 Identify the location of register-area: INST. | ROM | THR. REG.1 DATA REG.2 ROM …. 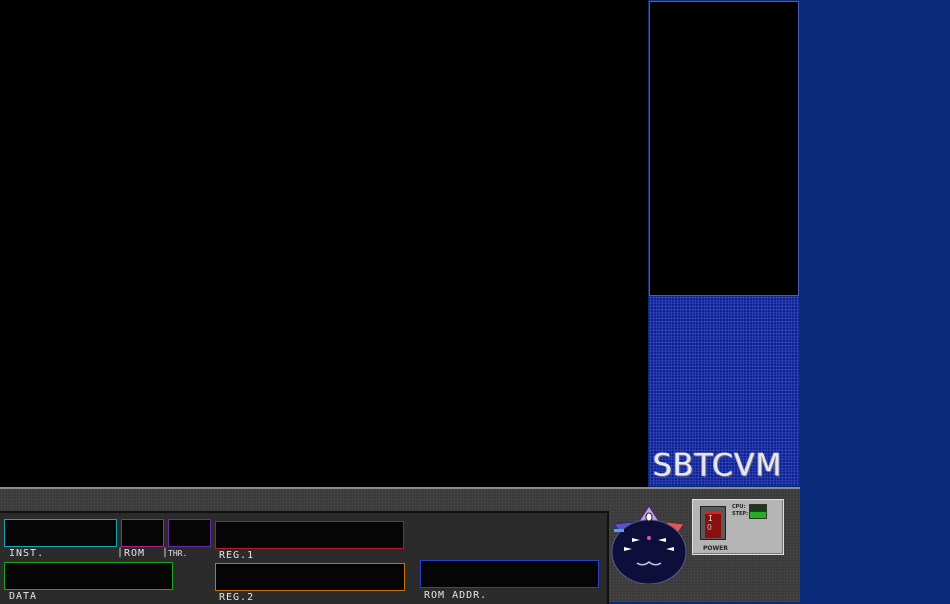
(304, 557).